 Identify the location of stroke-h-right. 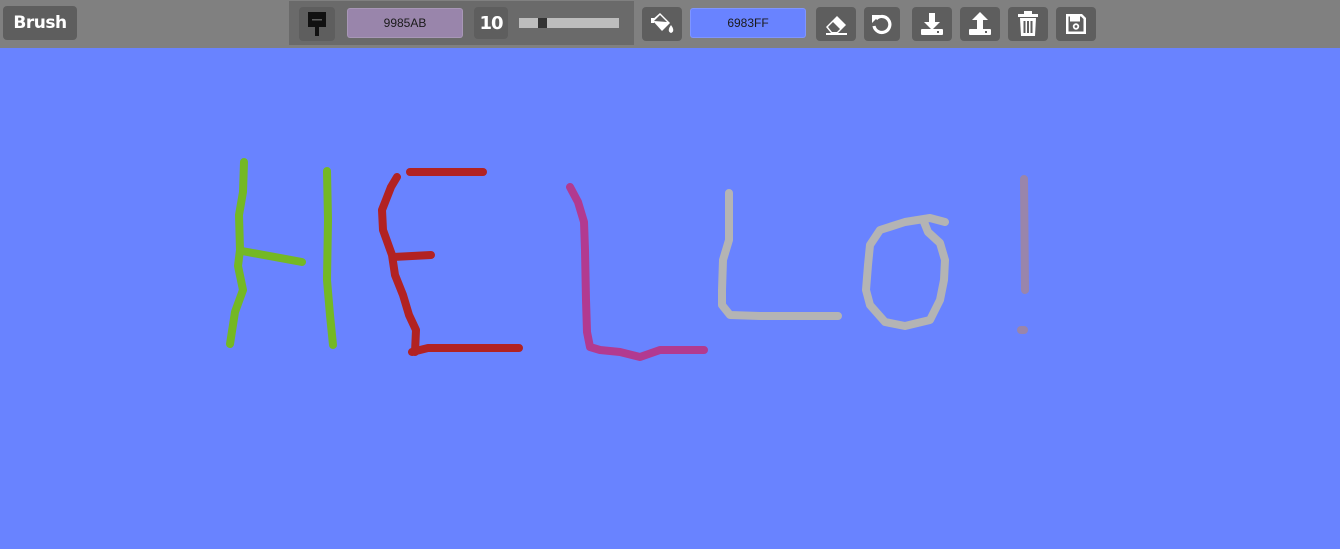
(330, 258).